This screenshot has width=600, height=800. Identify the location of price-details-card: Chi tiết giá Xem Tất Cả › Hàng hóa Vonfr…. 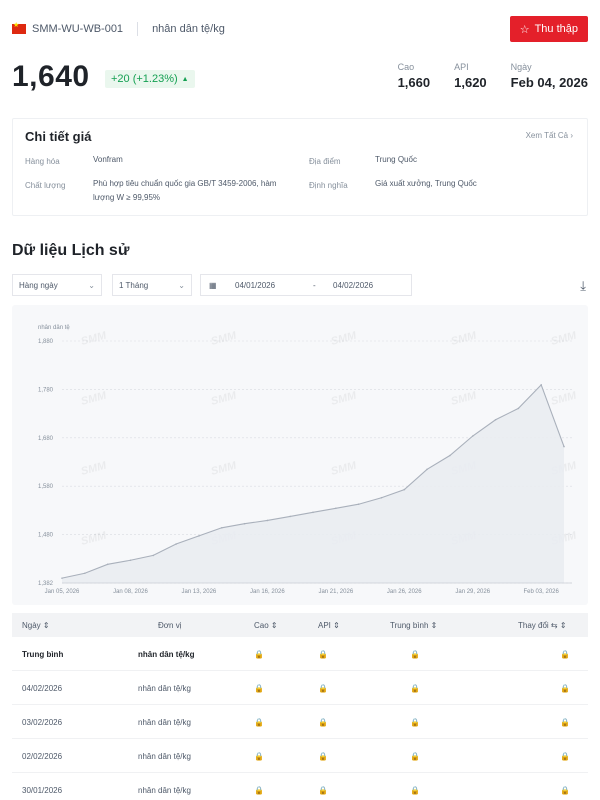
(300, 167).